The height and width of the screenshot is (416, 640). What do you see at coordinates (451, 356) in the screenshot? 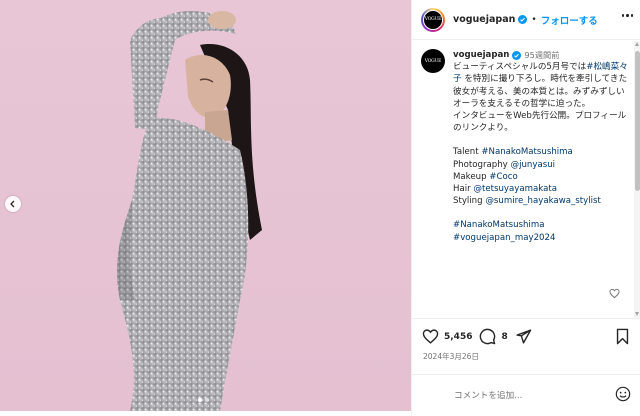
I see `post-date: 2024年3月26日` at bounding box center [451, 356].